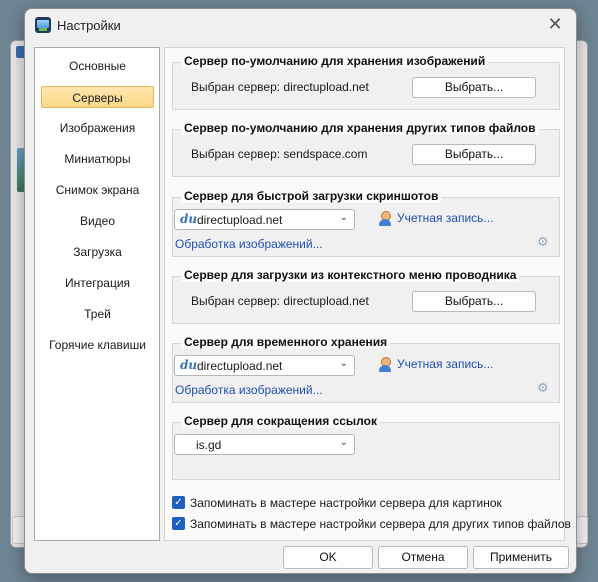 The image size is (598, 582). Describe the element at coordinates (97, 283) in the screenshot. I see `sidebar-item-integration: Интеграция` at that location.